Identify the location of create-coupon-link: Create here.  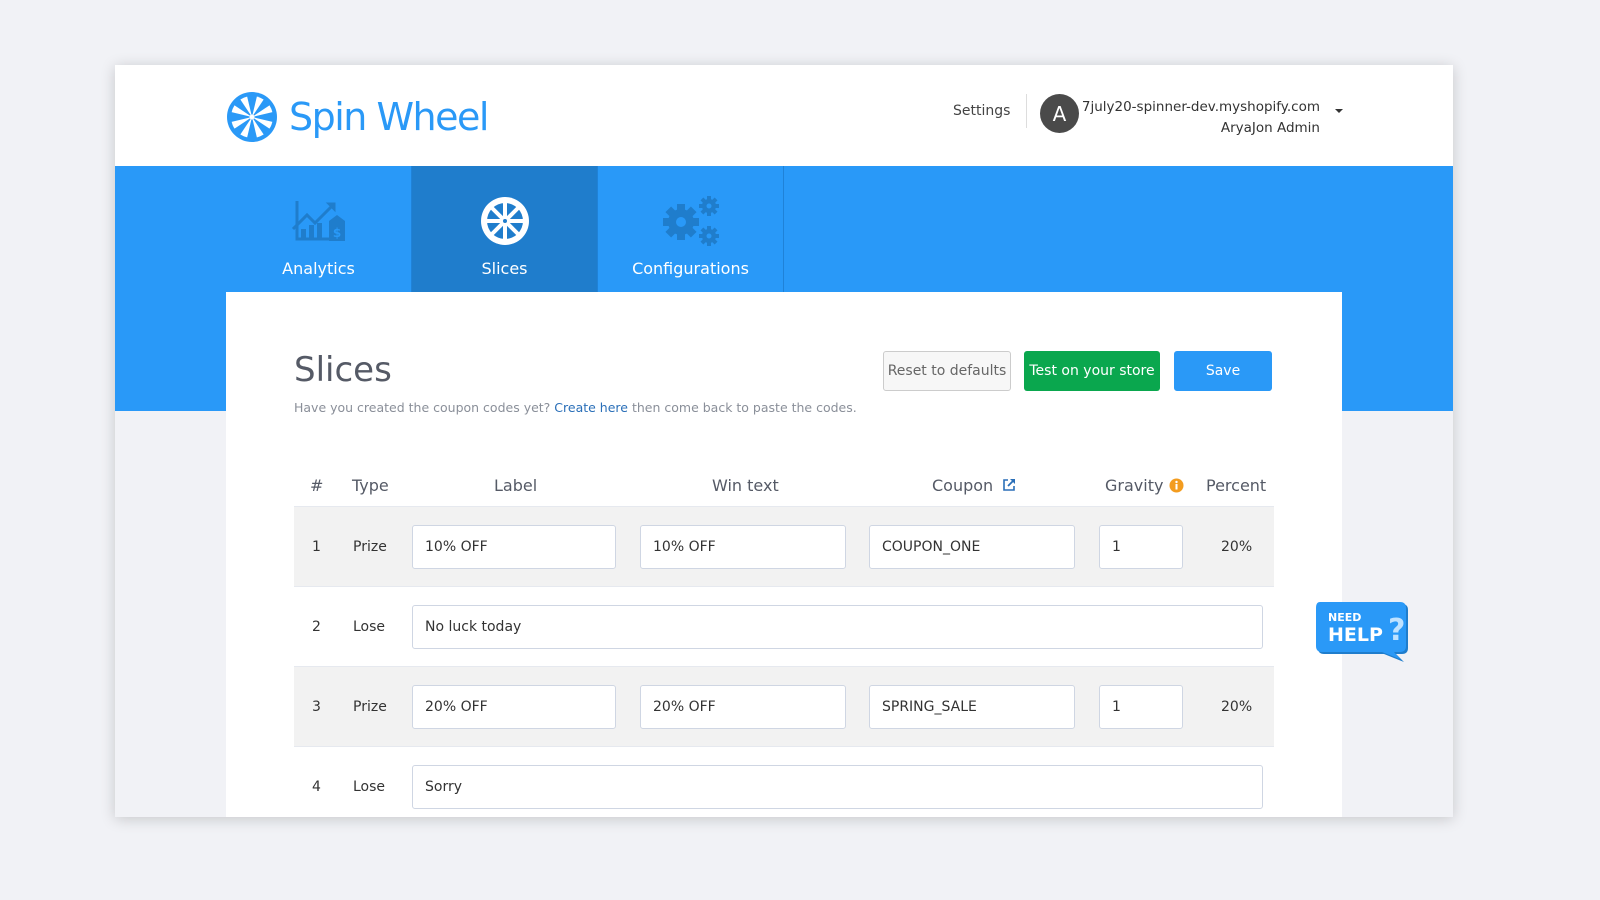
(591, 407).